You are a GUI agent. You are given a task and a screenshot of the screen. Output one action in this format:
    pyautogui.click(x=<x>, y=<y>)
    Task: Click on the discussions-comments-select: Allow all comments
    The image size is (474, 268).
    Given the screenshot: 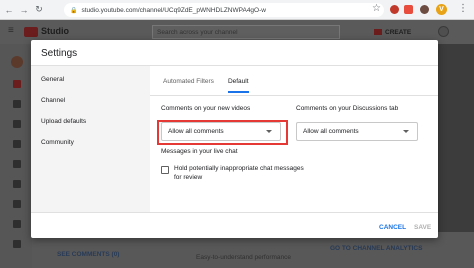 What is the action you would take?
    pyautogui.click(x=357, y=131)
    